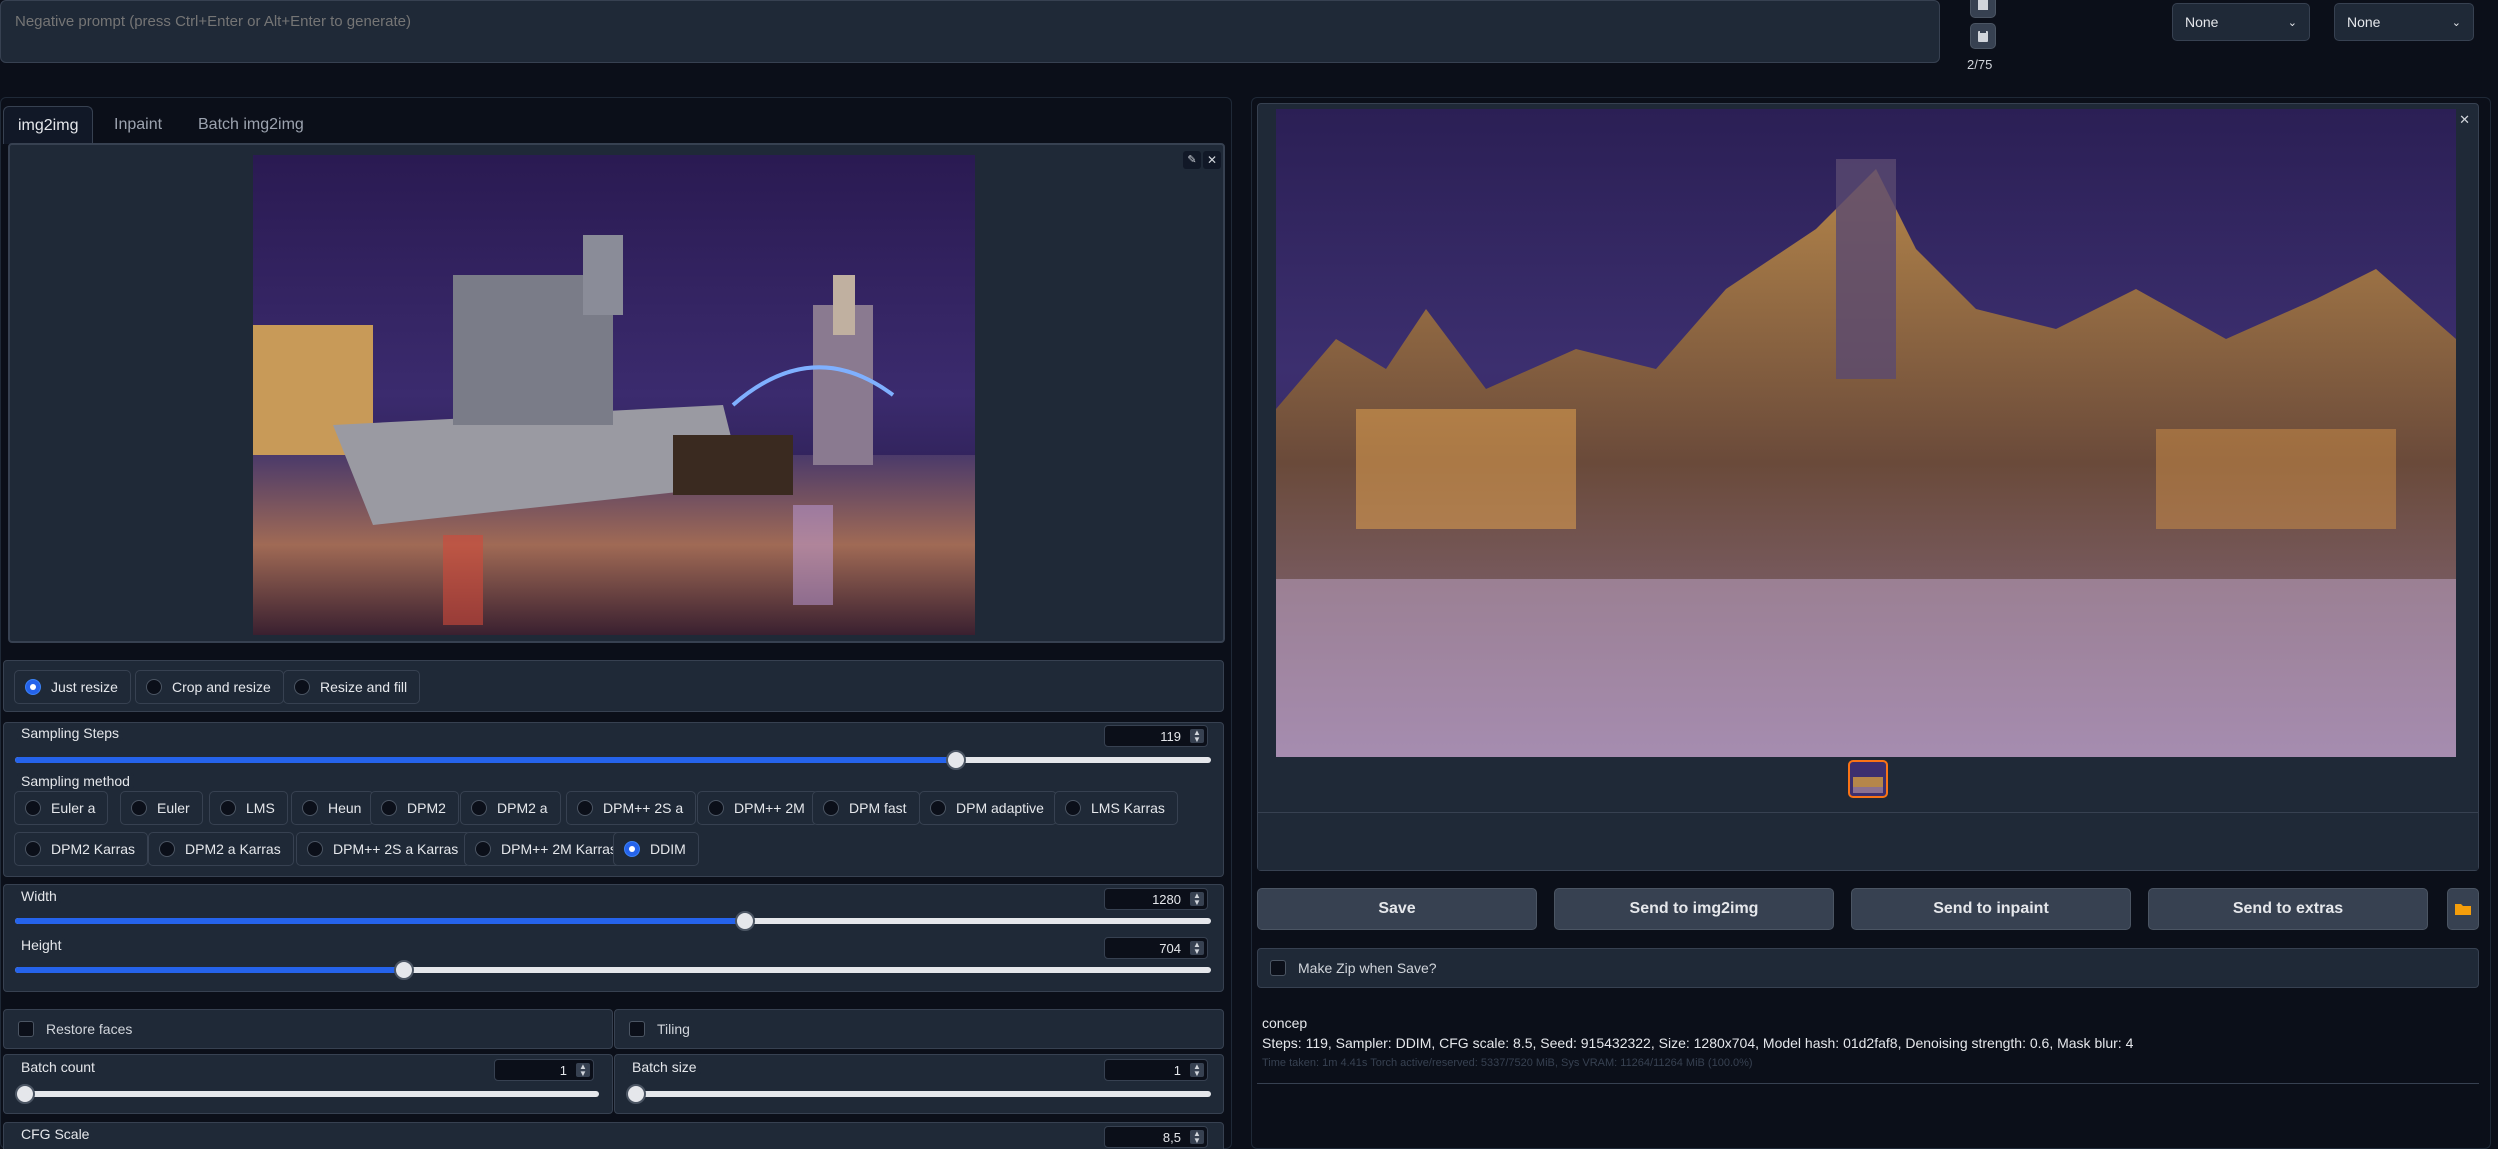 The height and width of the screenshot is (1149, 2498). I want to click on style1-select: None ⌄, so click(2241, 22).